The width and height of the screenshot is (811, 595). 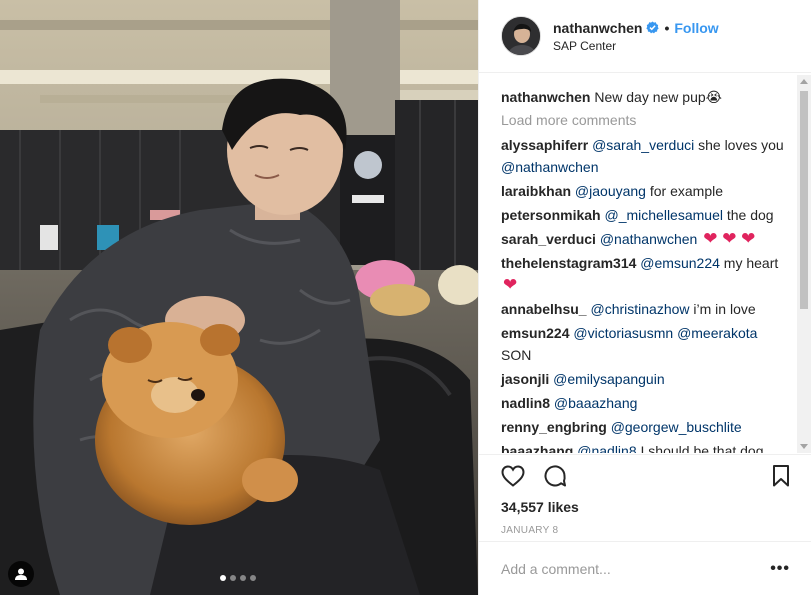 What do you see at coordinates (537, 448) in the screenshot?
I see `comment-username: baaazhang` at bounding box center [537, 448].